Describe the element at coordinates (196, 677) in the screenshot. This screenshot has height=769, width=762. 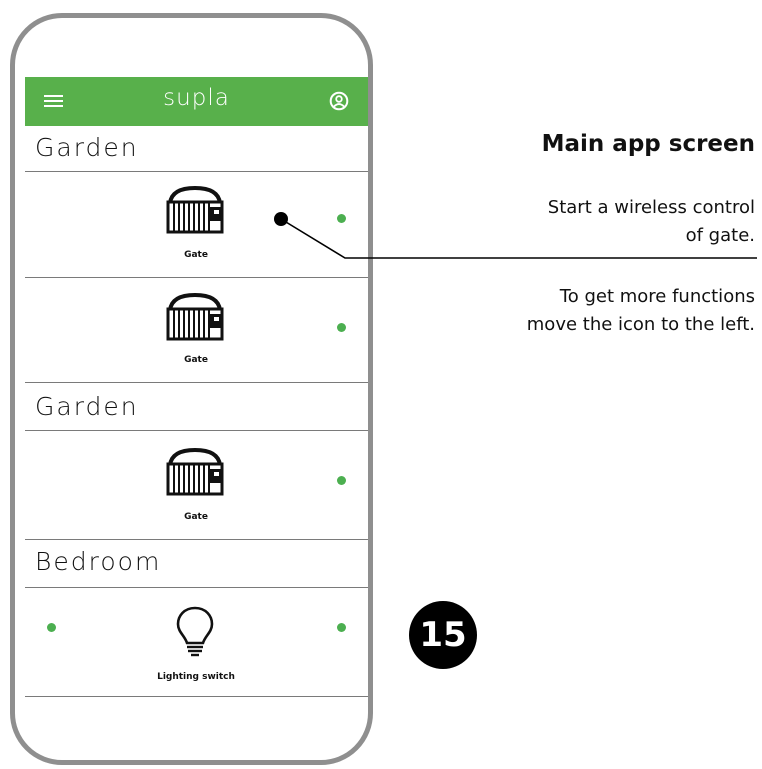
I see `device-label: Lighting switch` at that location.